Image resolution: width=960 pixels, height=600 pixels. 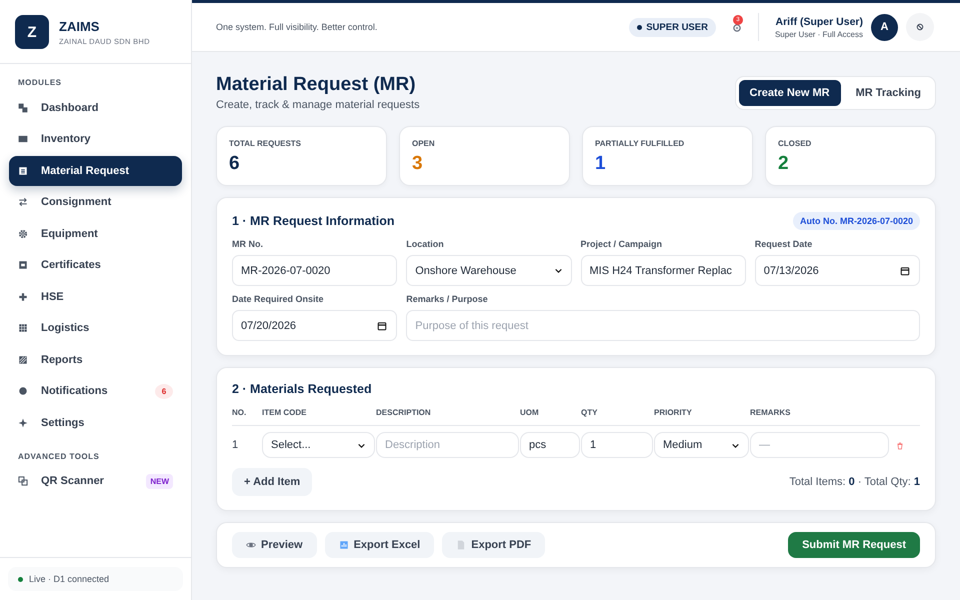 What do you see at coordinates (65, 328) in the screenshot?
I see `sidebar-item-label: Logistics` at bounding box center [65, 328].